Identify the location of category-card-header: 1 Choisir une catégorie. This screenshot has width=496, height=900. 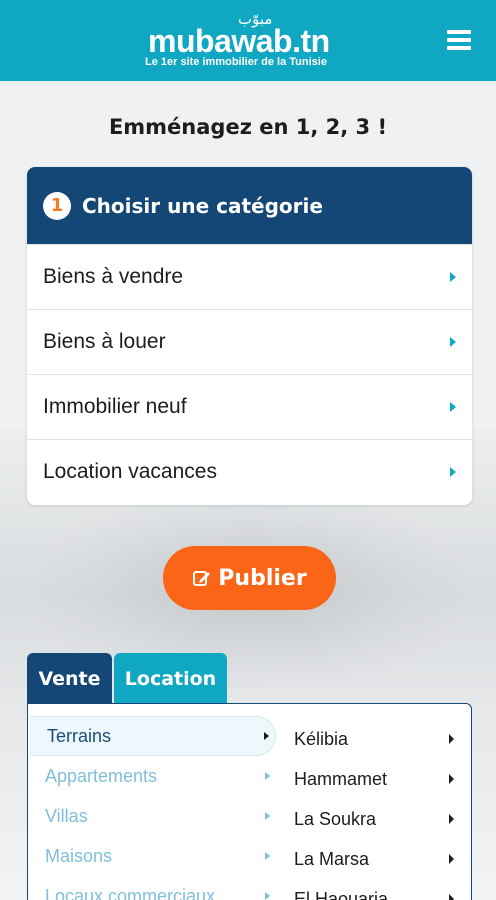
(249, 205).